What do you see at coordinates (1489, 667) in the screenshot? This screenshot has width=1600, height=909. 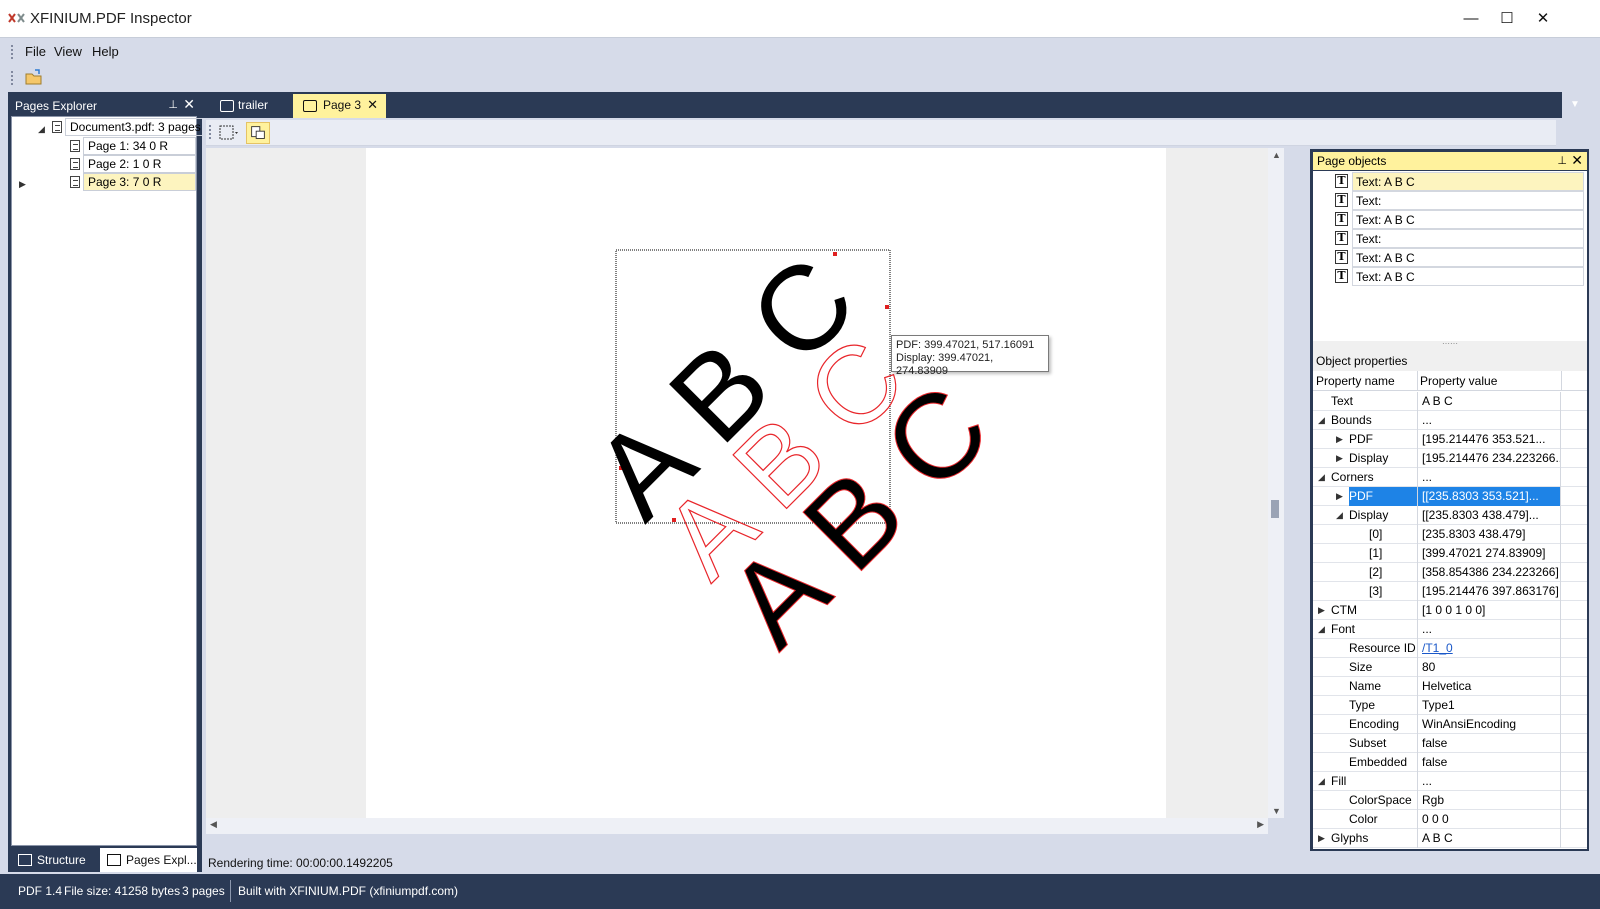 I see `property-value: 80` at bounding box center [1489, 667].